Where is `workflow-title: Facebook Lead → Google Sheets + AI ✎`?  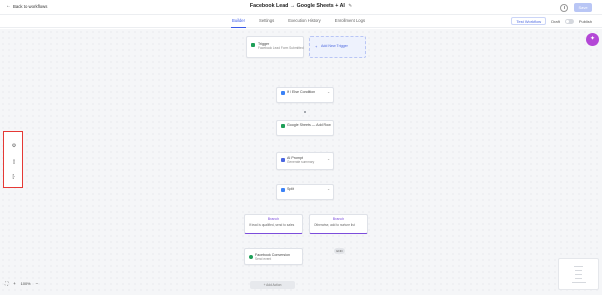
workflow-title: Facebook Lead → Google Sheets + AI ✎ is located at coordinates (301, 6).